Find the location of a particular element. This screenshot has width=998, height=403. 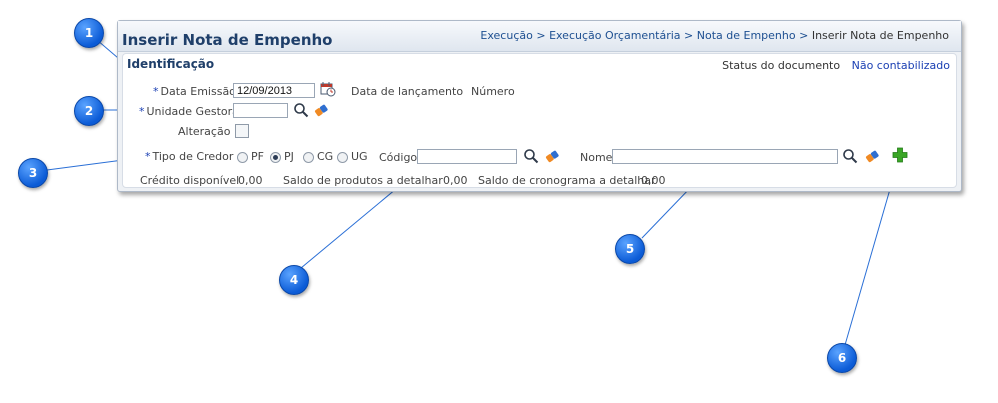

credito-disponivel-label: Crédito disponível is located at coordinates (190, 180).